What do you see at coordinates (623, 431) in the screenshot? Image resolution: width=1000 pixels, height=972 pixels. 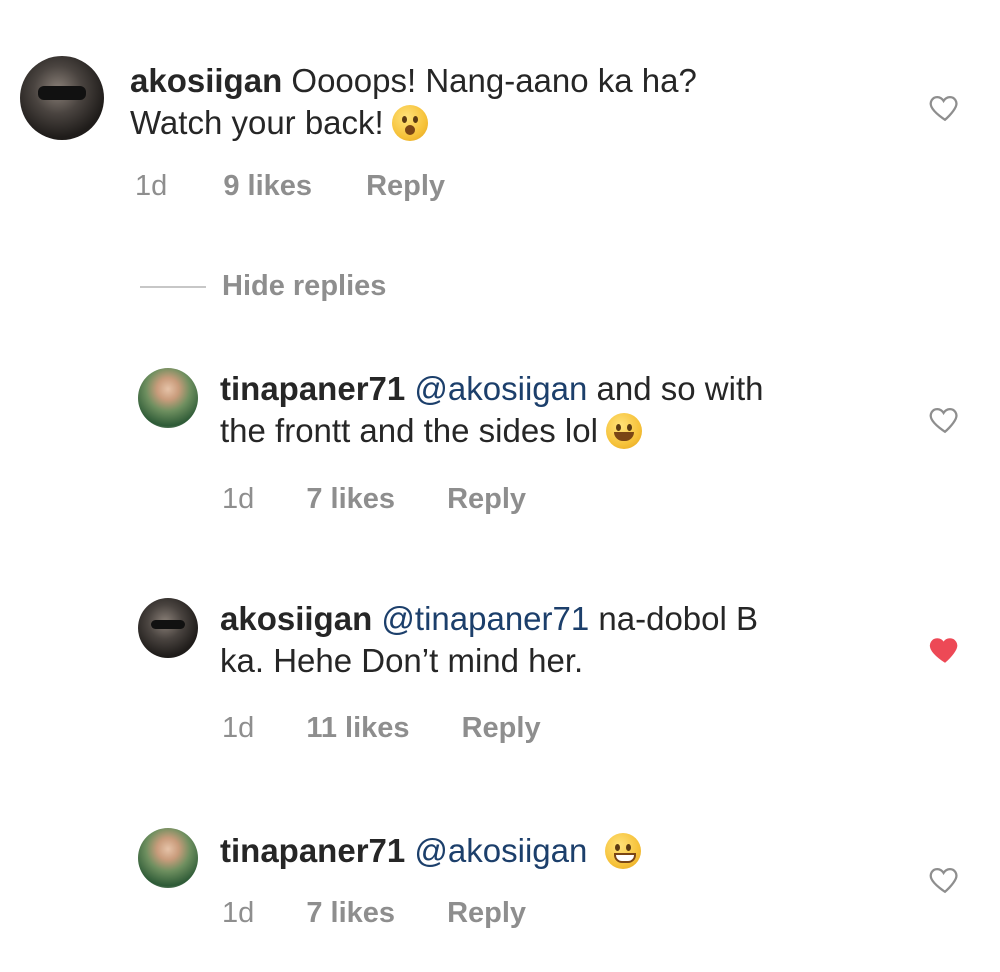 I see `tears-of-joy-emoji-icon` at bounding box center [623, 431].